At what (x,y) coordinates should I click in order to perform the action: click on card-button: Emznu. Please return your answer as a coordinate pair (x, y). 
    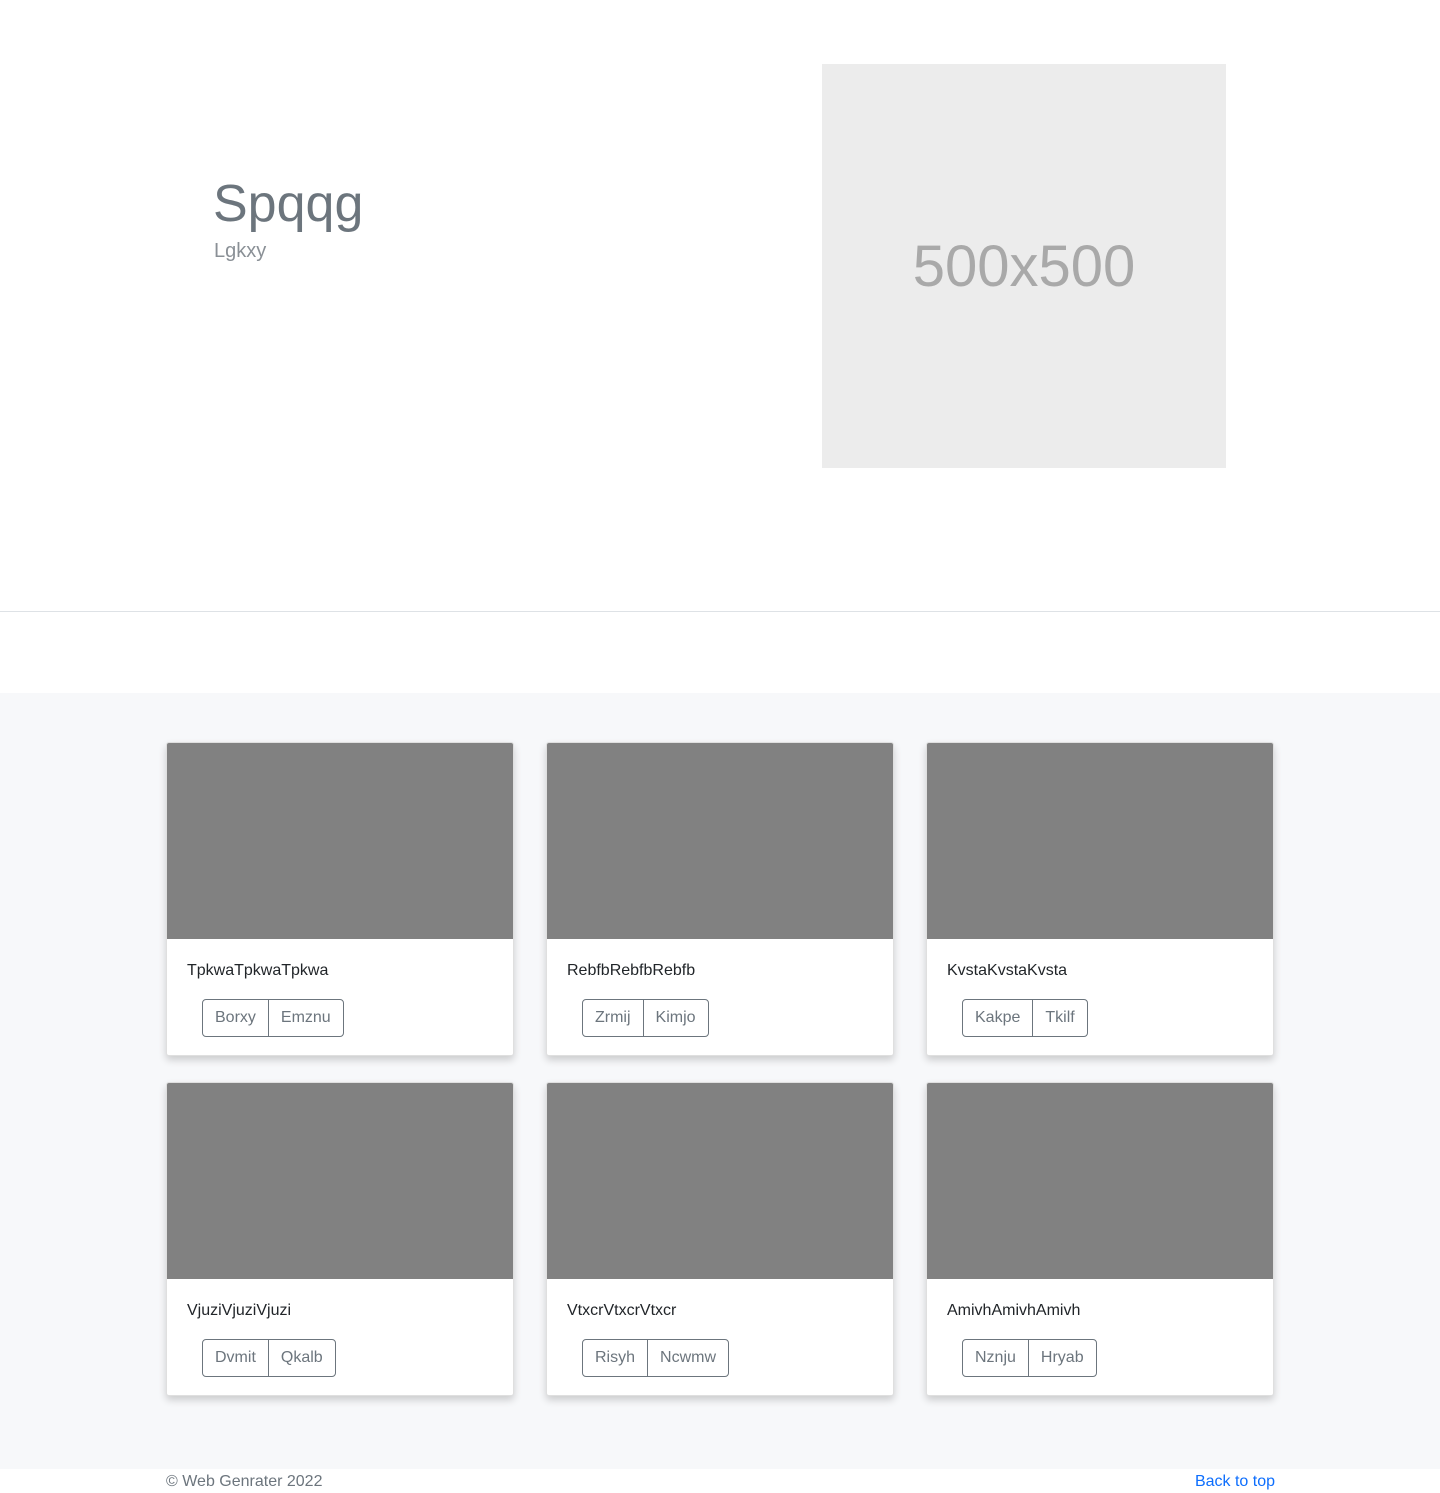
    Looking at the image, I should click on (305, 1018).